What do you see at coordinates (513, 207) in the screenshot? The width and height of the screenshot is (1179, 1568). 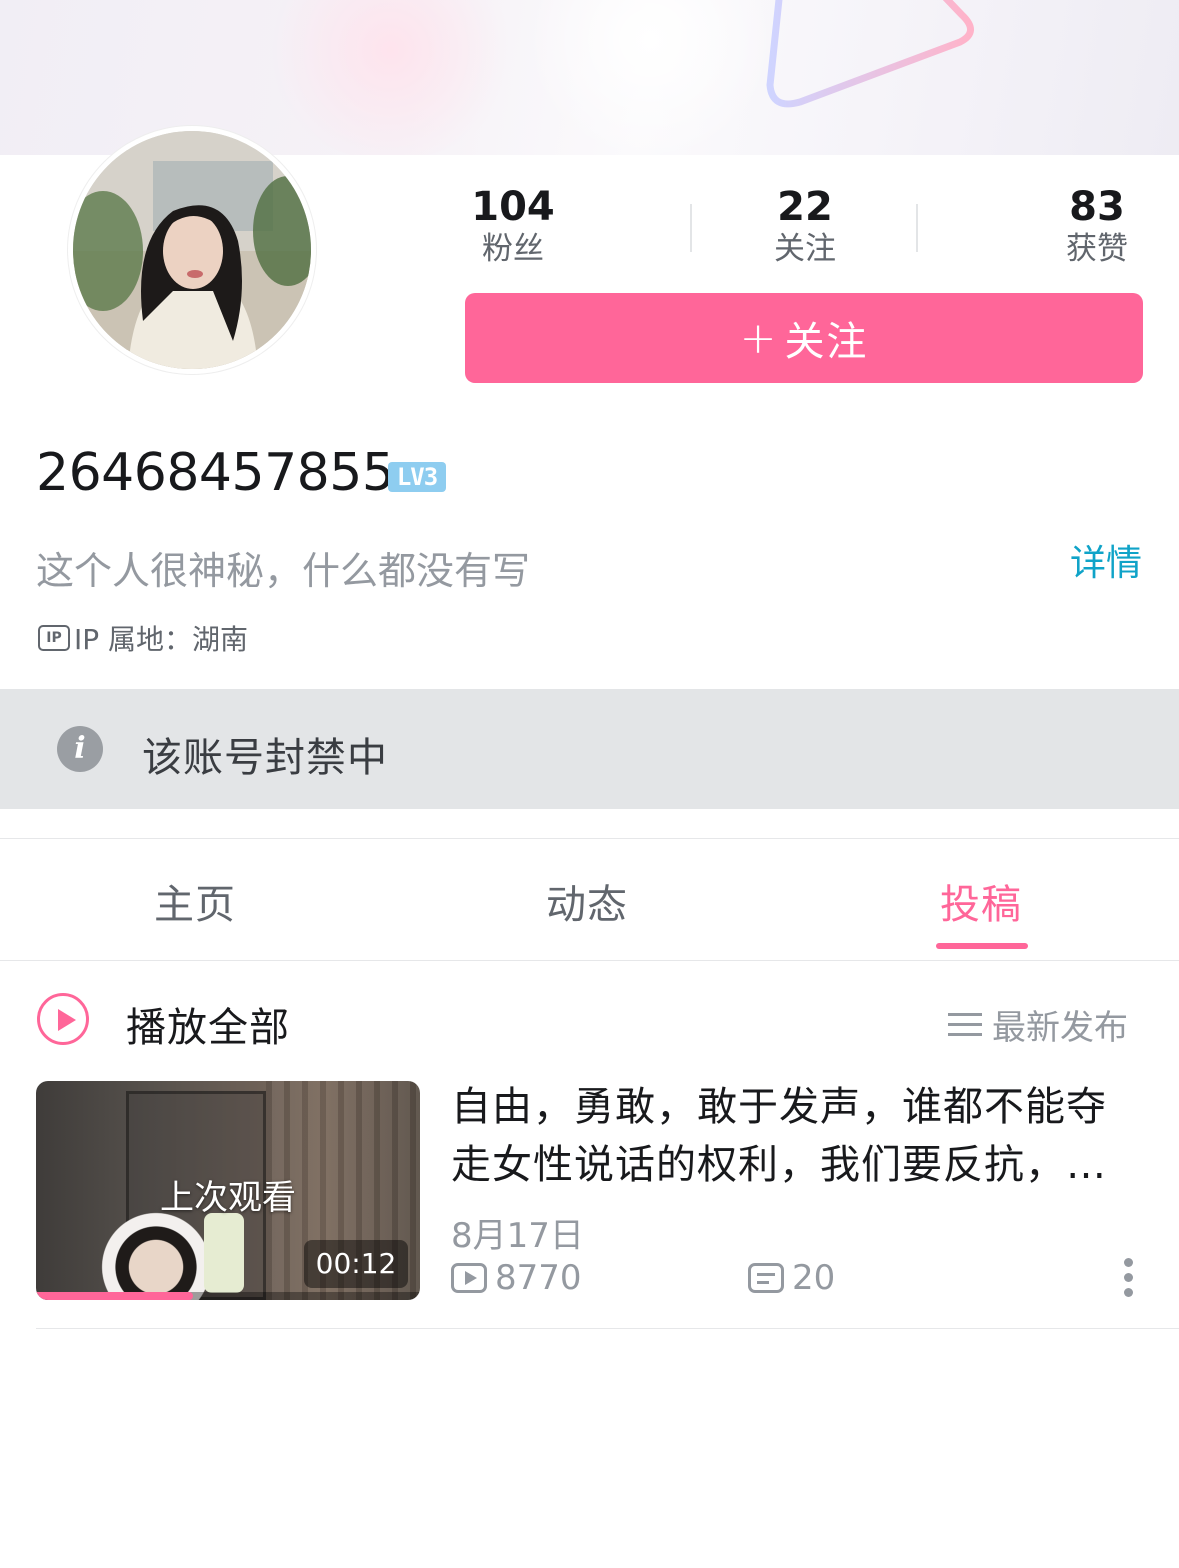 I see `stat-fans-count: 104` at bounding box center [513, 207].